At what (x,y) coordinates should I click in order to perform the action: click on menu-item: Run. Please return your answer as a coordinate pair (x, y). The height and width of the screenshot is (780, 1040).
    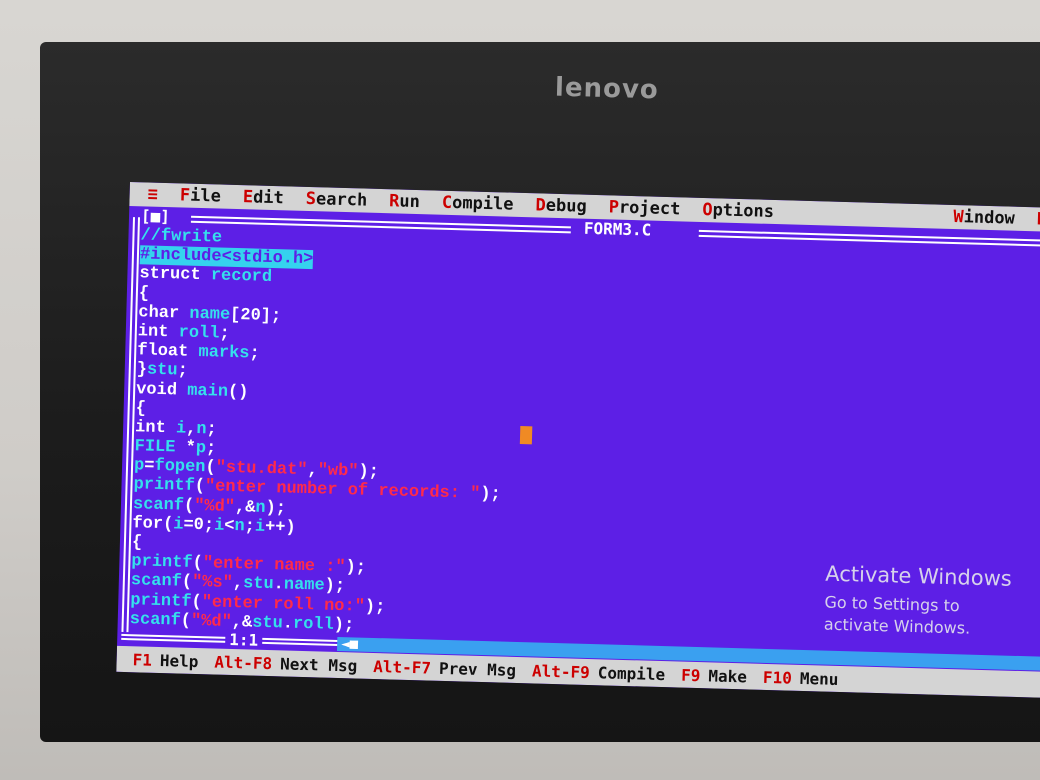
    Looking at the image, I should click on (404, 201).